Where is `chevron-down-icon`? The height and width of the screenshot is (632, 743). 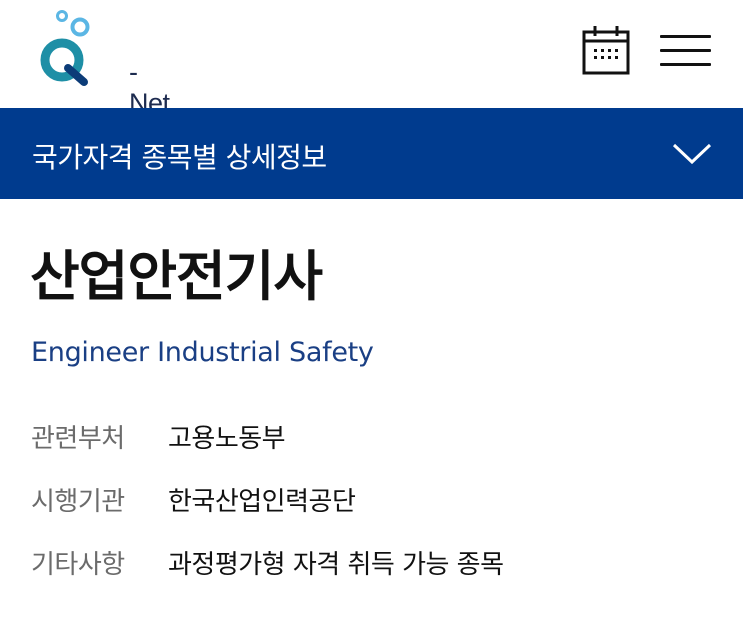
chevron-down-icon is located at coordinates (692, 153).